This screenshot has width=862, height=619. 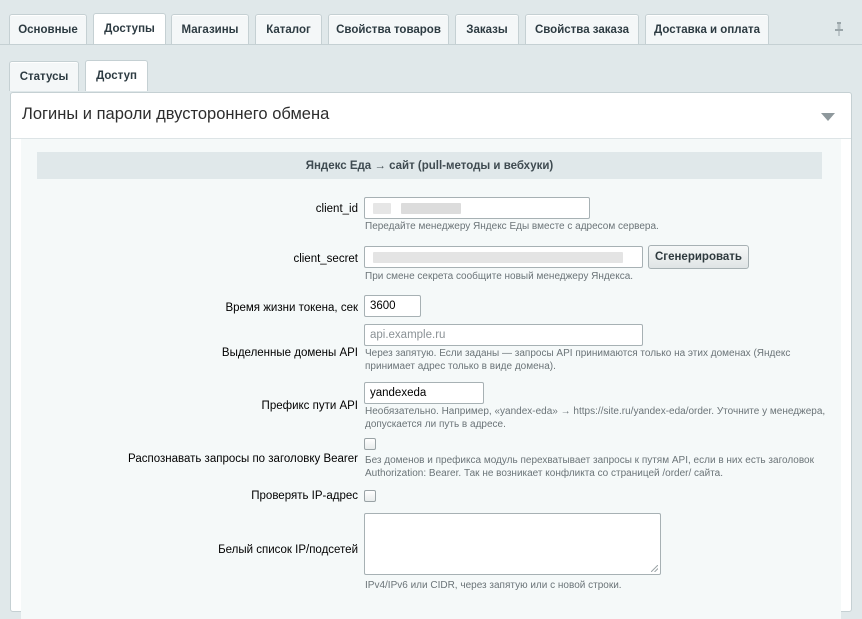 I want to click on tab-zakazy: Заказы, so click(x=487, y=29).